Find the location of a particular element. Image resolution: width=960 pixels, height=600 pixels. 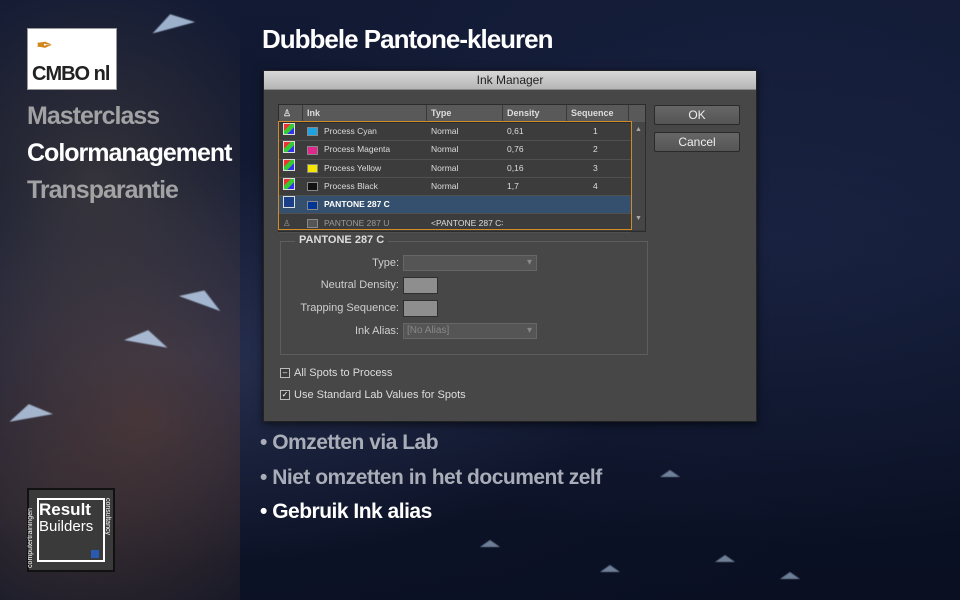

scroll-down-icon: ▼ is located at coordinates (638, 218).